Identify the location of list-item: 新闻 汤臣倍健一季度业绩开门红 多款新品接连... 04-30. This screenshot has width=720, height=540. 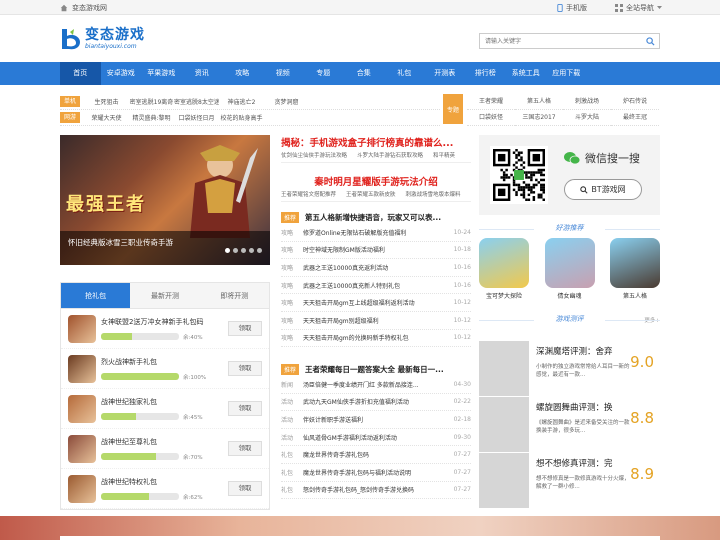
(376, 385).